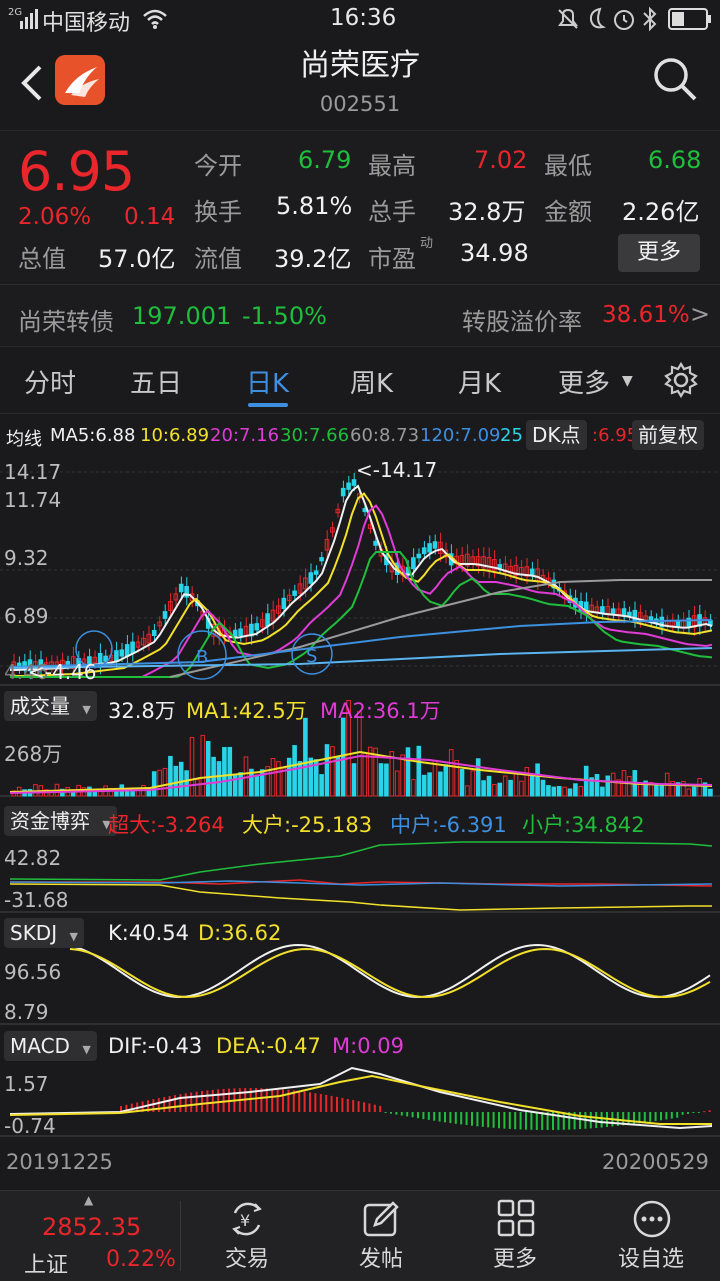 The width and height of the screenshot is (720, 1281). What do you see at coordinates (360, 316) in the screenshot?
I see `convertible-bond-row: 尚荣转债 197.001 -1.50% 转股溢价率 38.61% >` at bounding box center [360, 316].